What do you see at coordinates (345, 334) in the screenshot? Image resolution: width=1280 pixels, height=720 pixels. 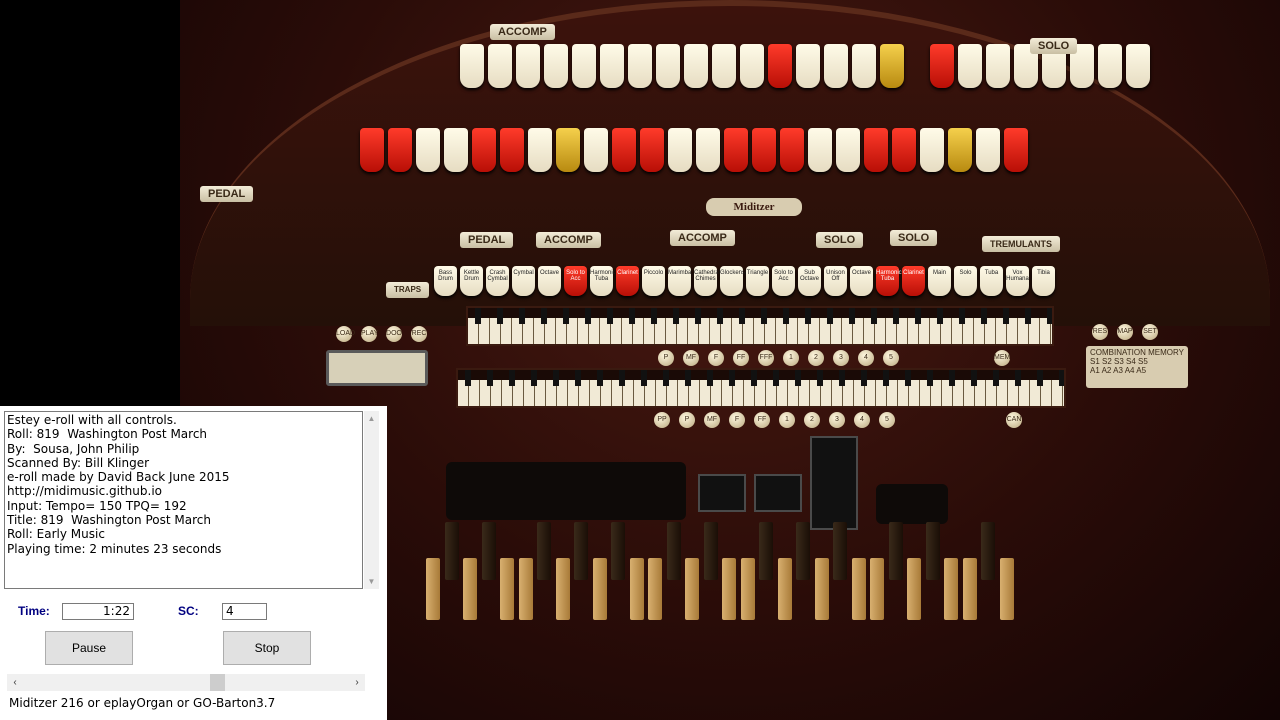 I see `load-button: LOAD` at bounding box center [345, 334].